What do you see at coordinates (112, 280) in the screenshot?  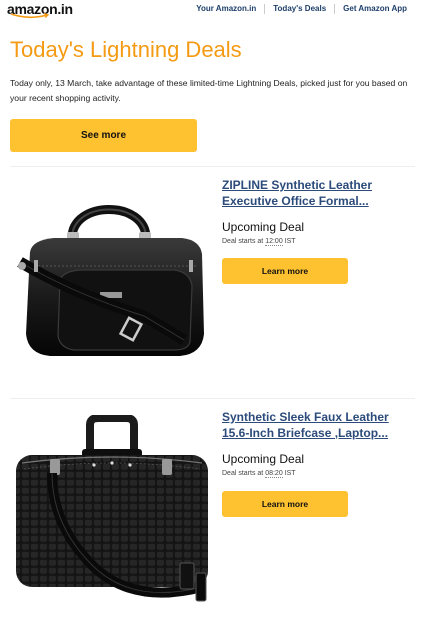 I see `deal-1-image` at bounding box center [112, 280].